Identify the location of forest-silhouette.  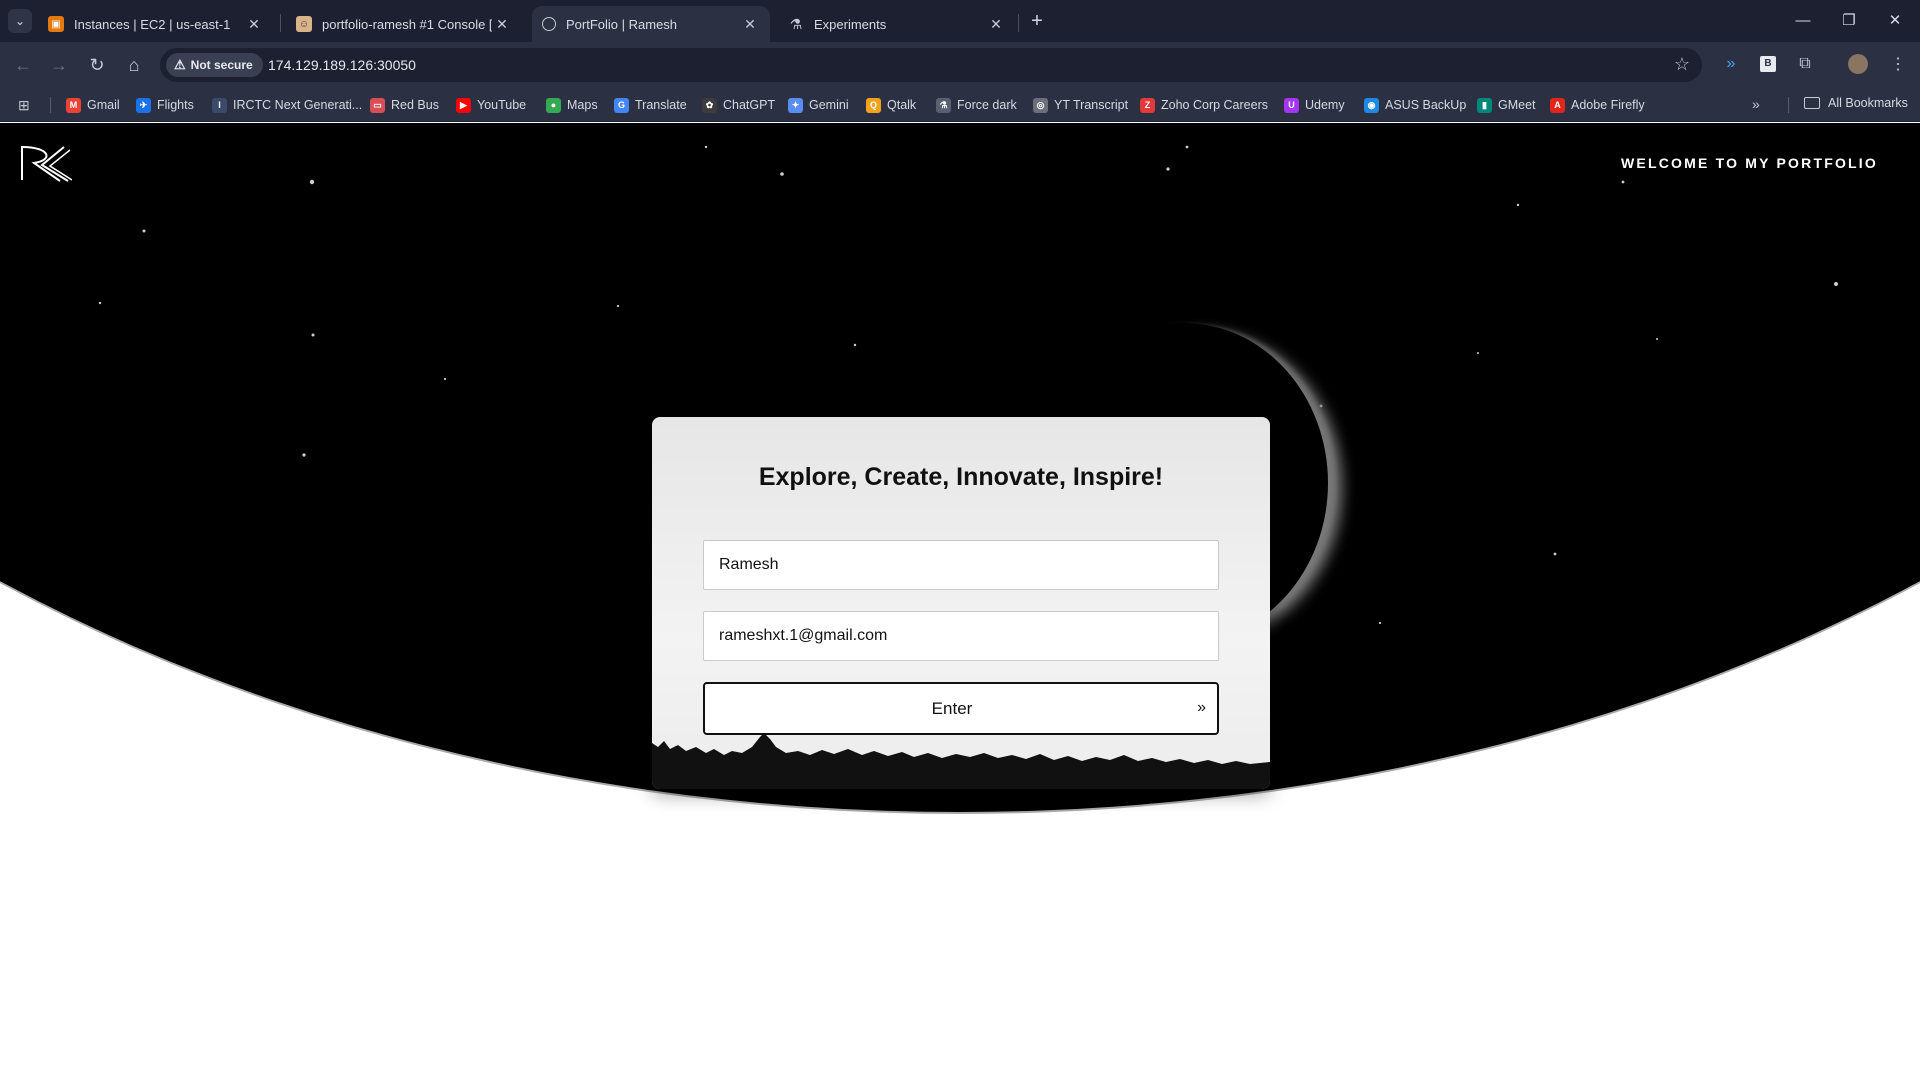
(961, 761).